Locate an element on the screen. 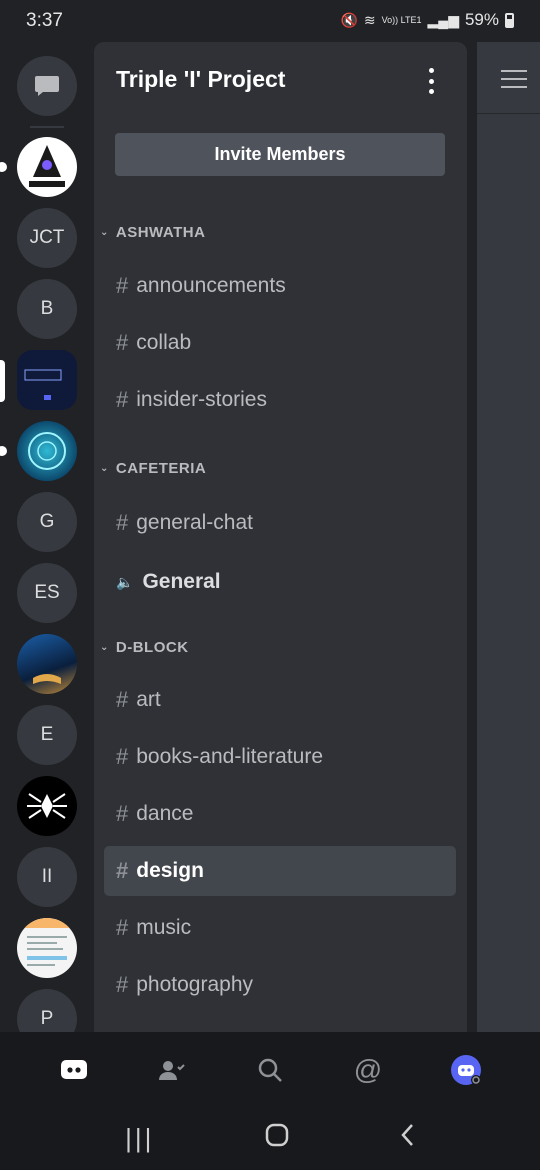  dm-home-button is located at coordinates (47, 86).